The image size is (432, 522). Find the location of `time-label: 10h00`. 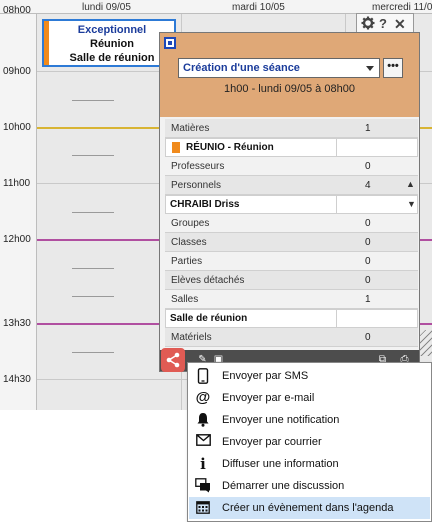

time-label: 10h00 is located at coordinates (17, 127).